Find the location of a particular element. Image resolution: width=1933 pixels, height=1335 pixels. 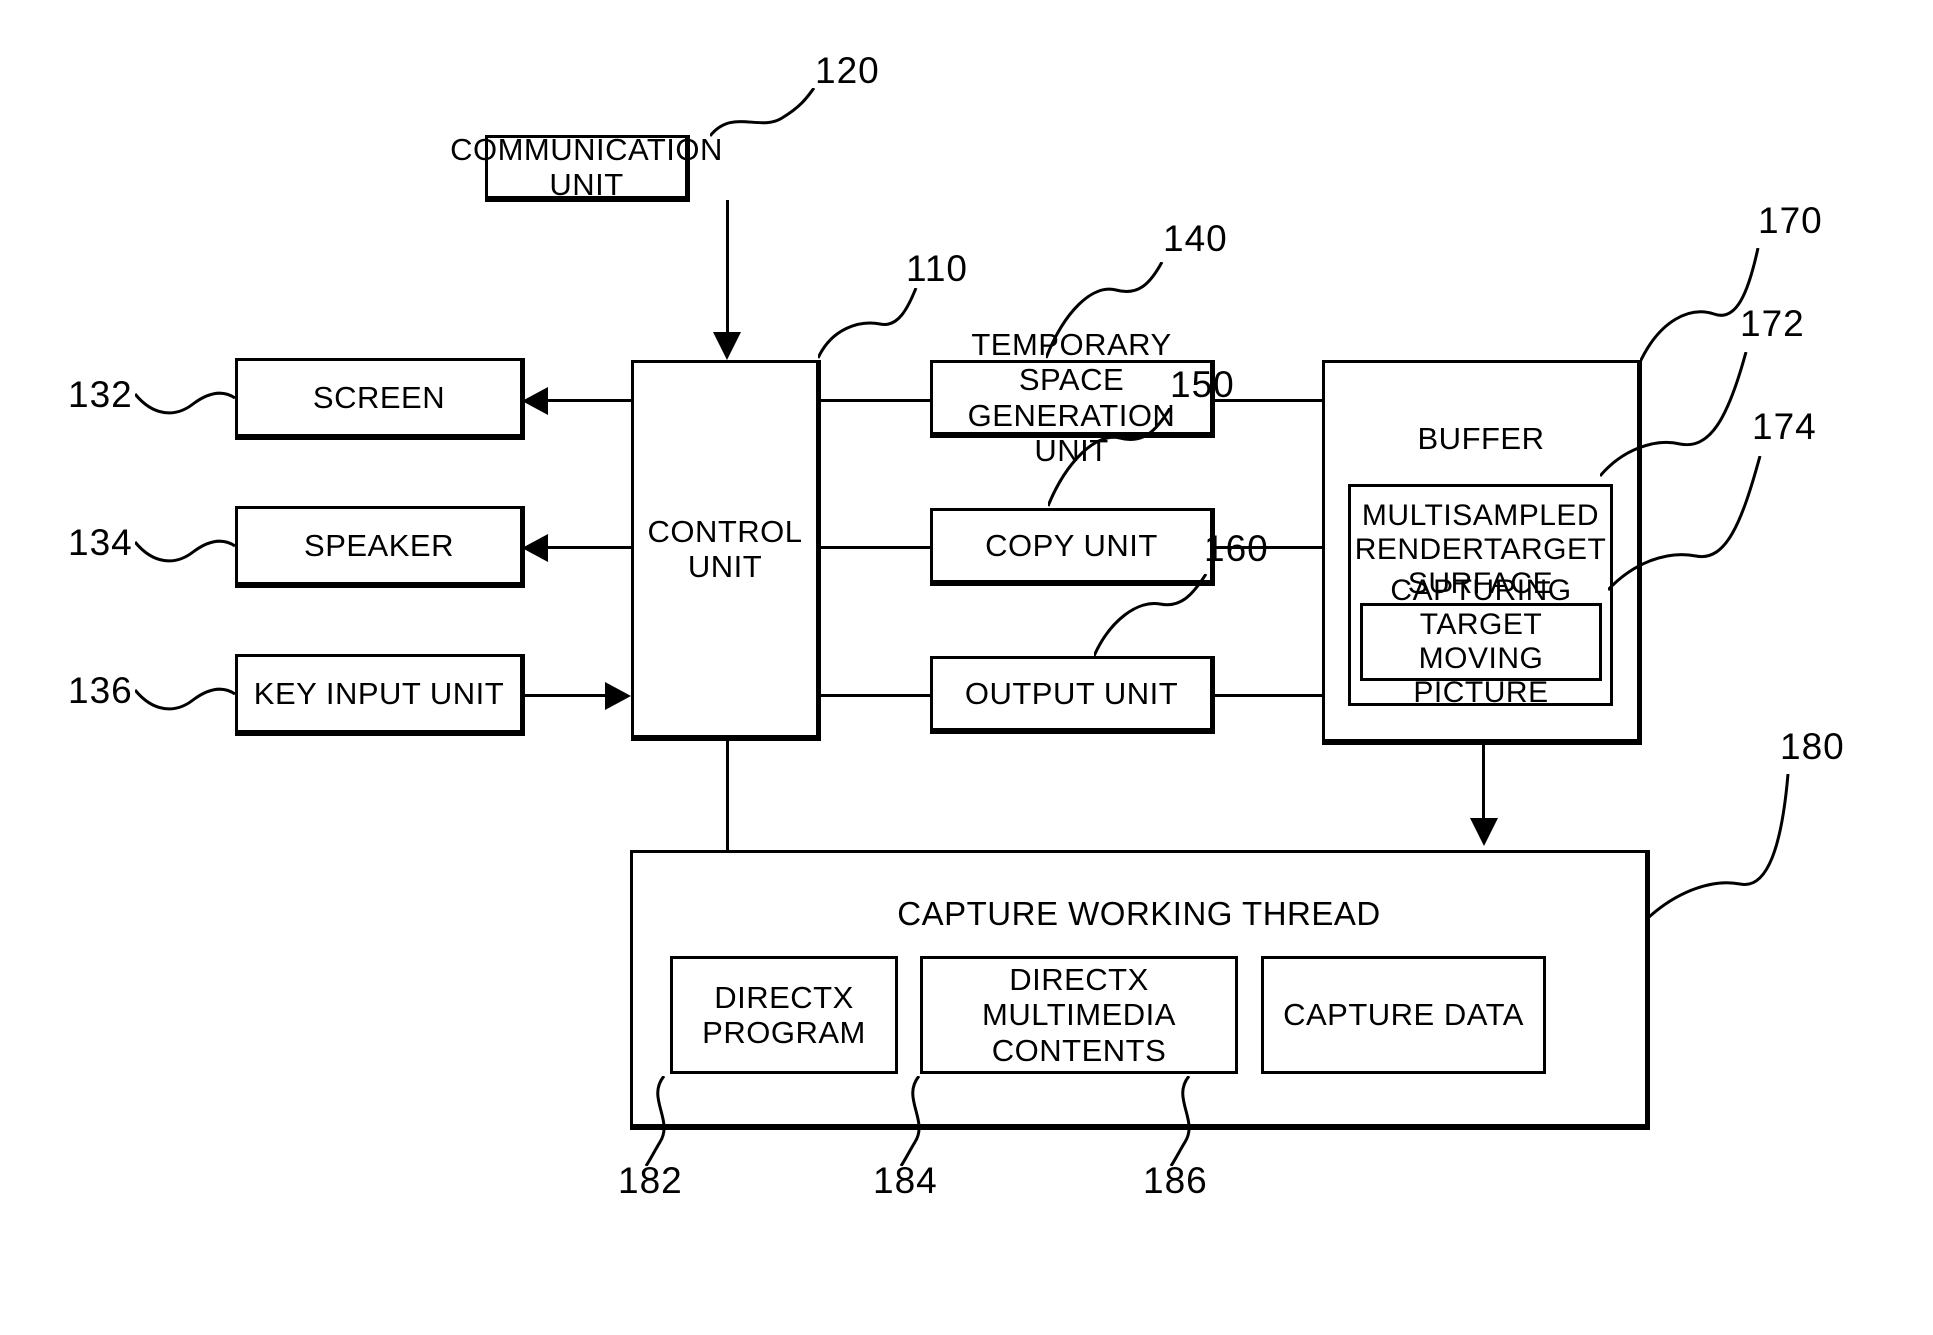

ref-numeral-132: 132 is located at coordinates (100, 394).